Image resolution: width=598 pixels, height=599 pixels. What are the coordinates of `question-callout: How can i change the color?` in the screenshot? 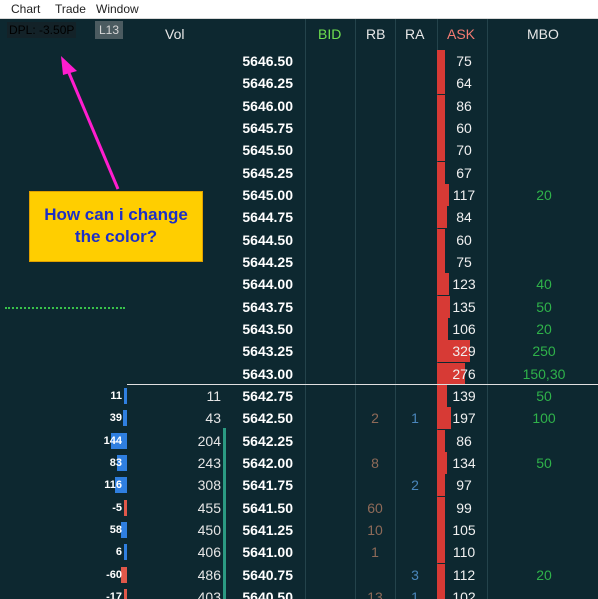 It's located at (116, 226).